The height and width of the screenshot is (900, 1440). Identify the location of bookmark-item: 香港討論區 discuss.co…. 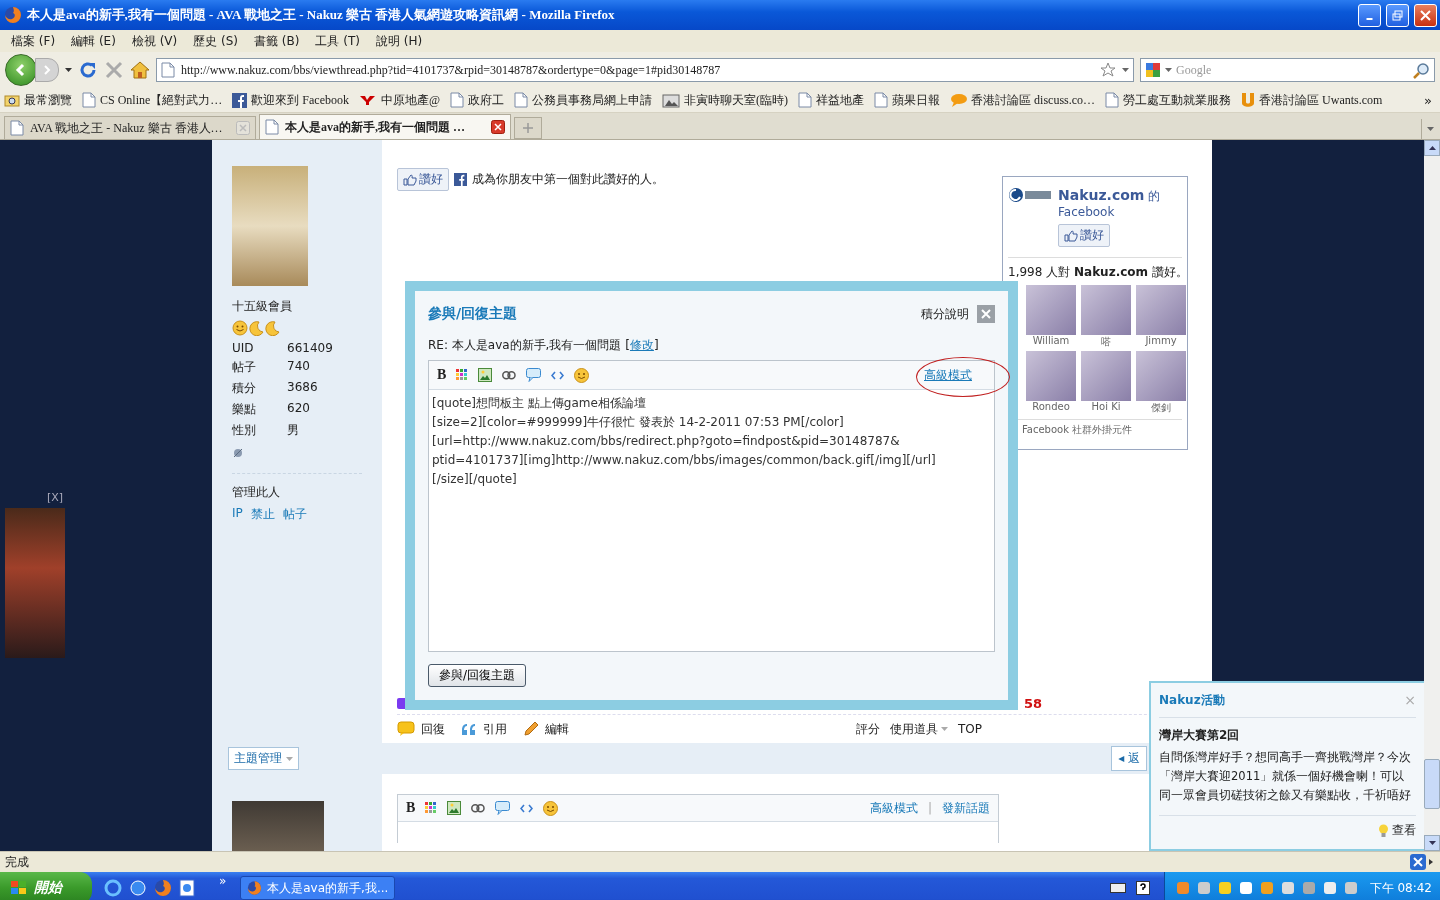
(1023, 100).